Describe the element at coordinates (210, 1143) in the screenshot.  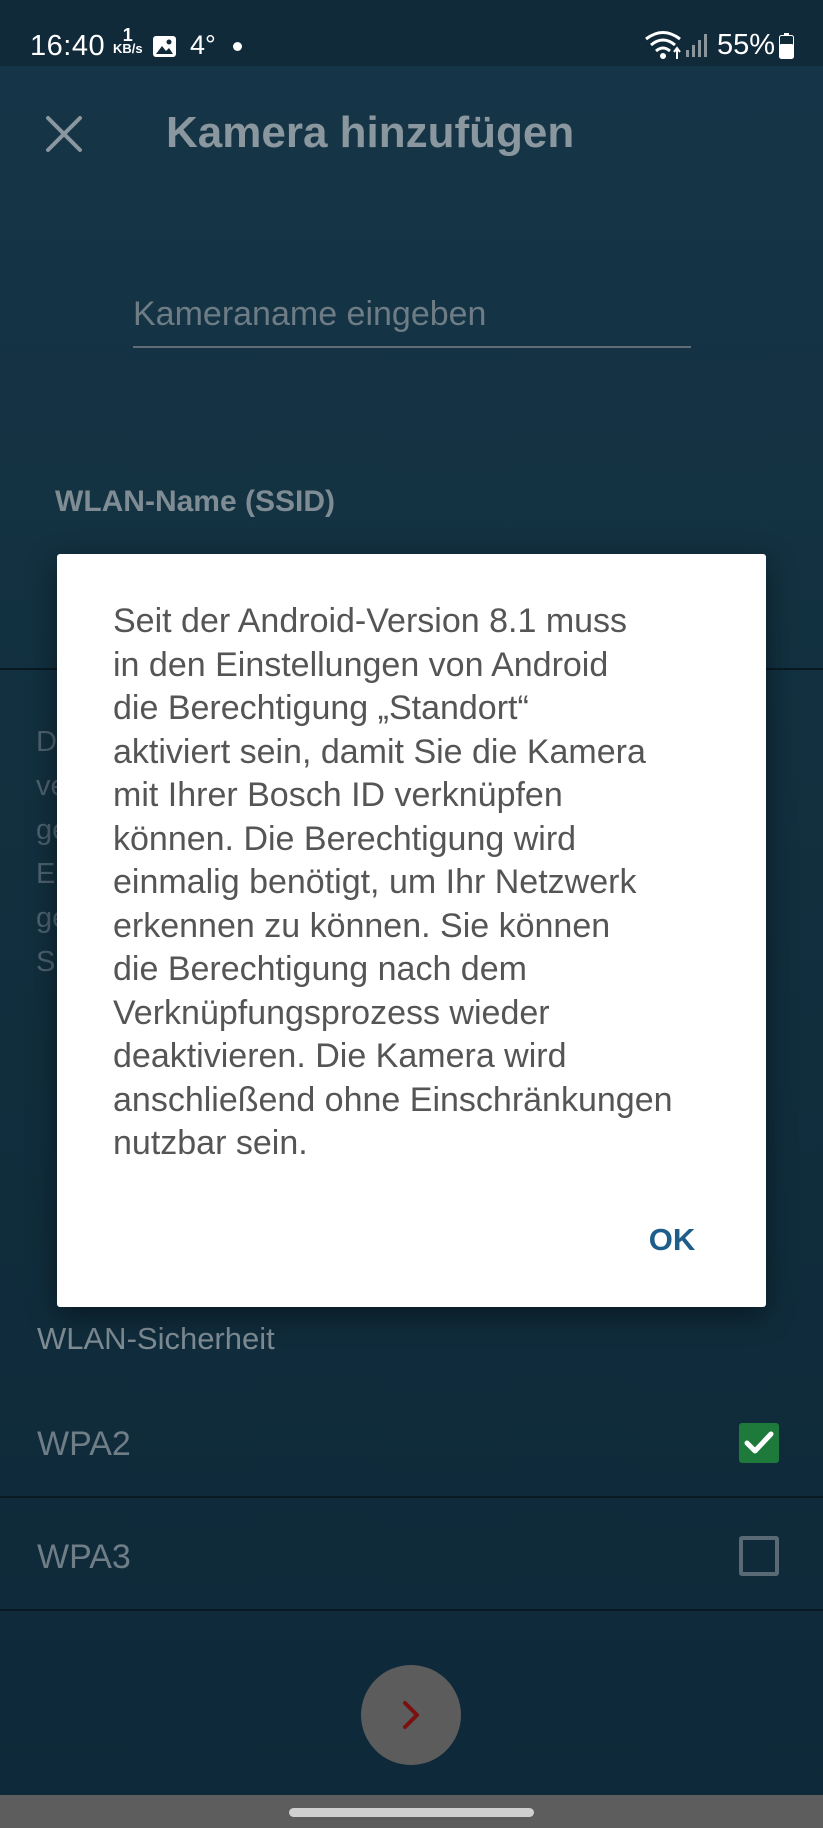
I see `dialog-message-line: nutzbar sein.` at that location.